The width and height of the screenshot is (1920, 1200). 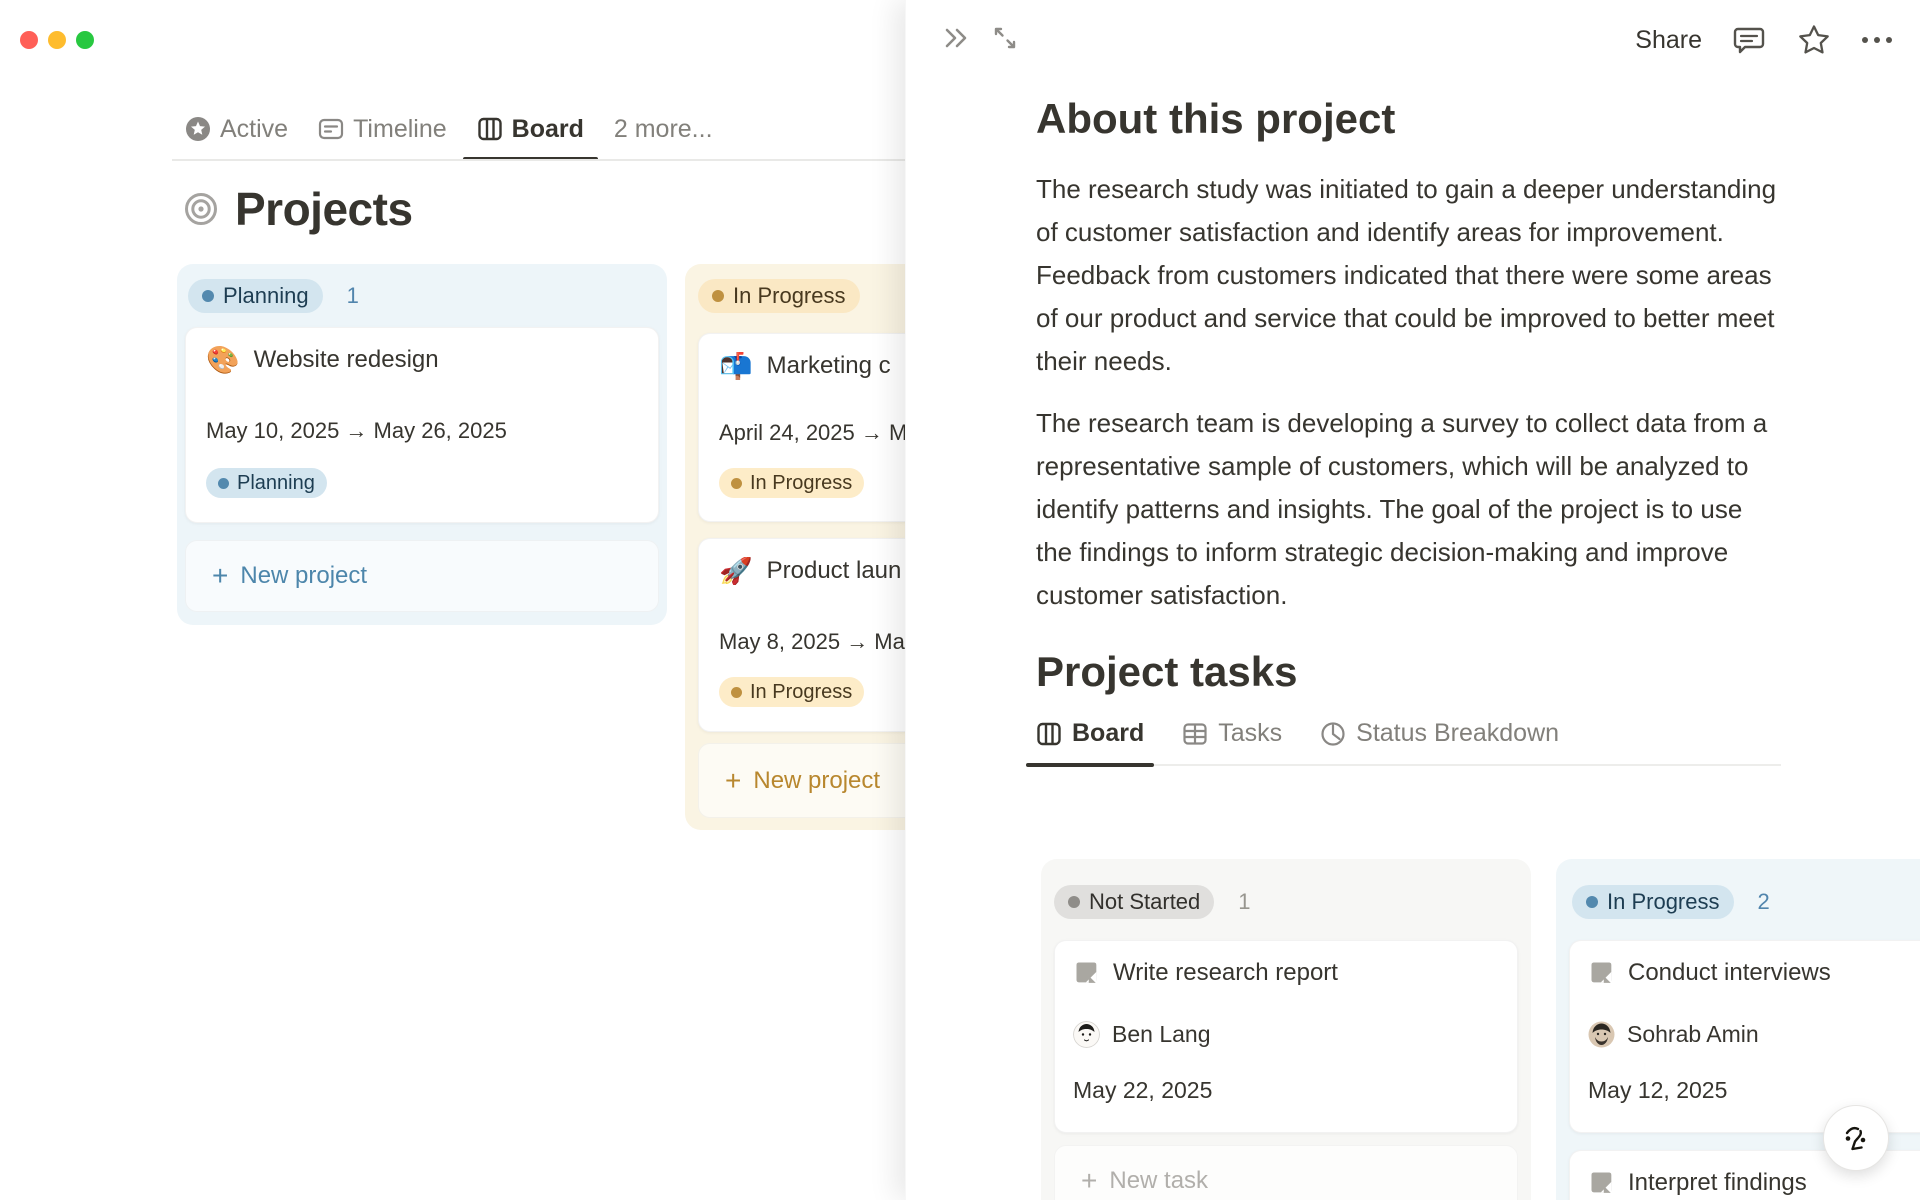 I want to click on new-task-button: + New task, so click(x=1286, y=1172).